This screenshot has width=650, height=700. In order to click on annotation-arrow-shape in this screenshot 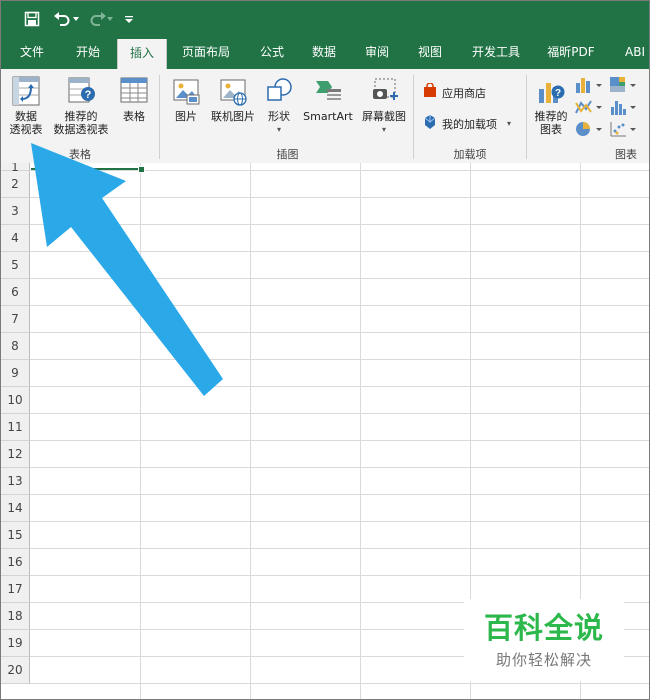, I will do `click(127, 269)`.